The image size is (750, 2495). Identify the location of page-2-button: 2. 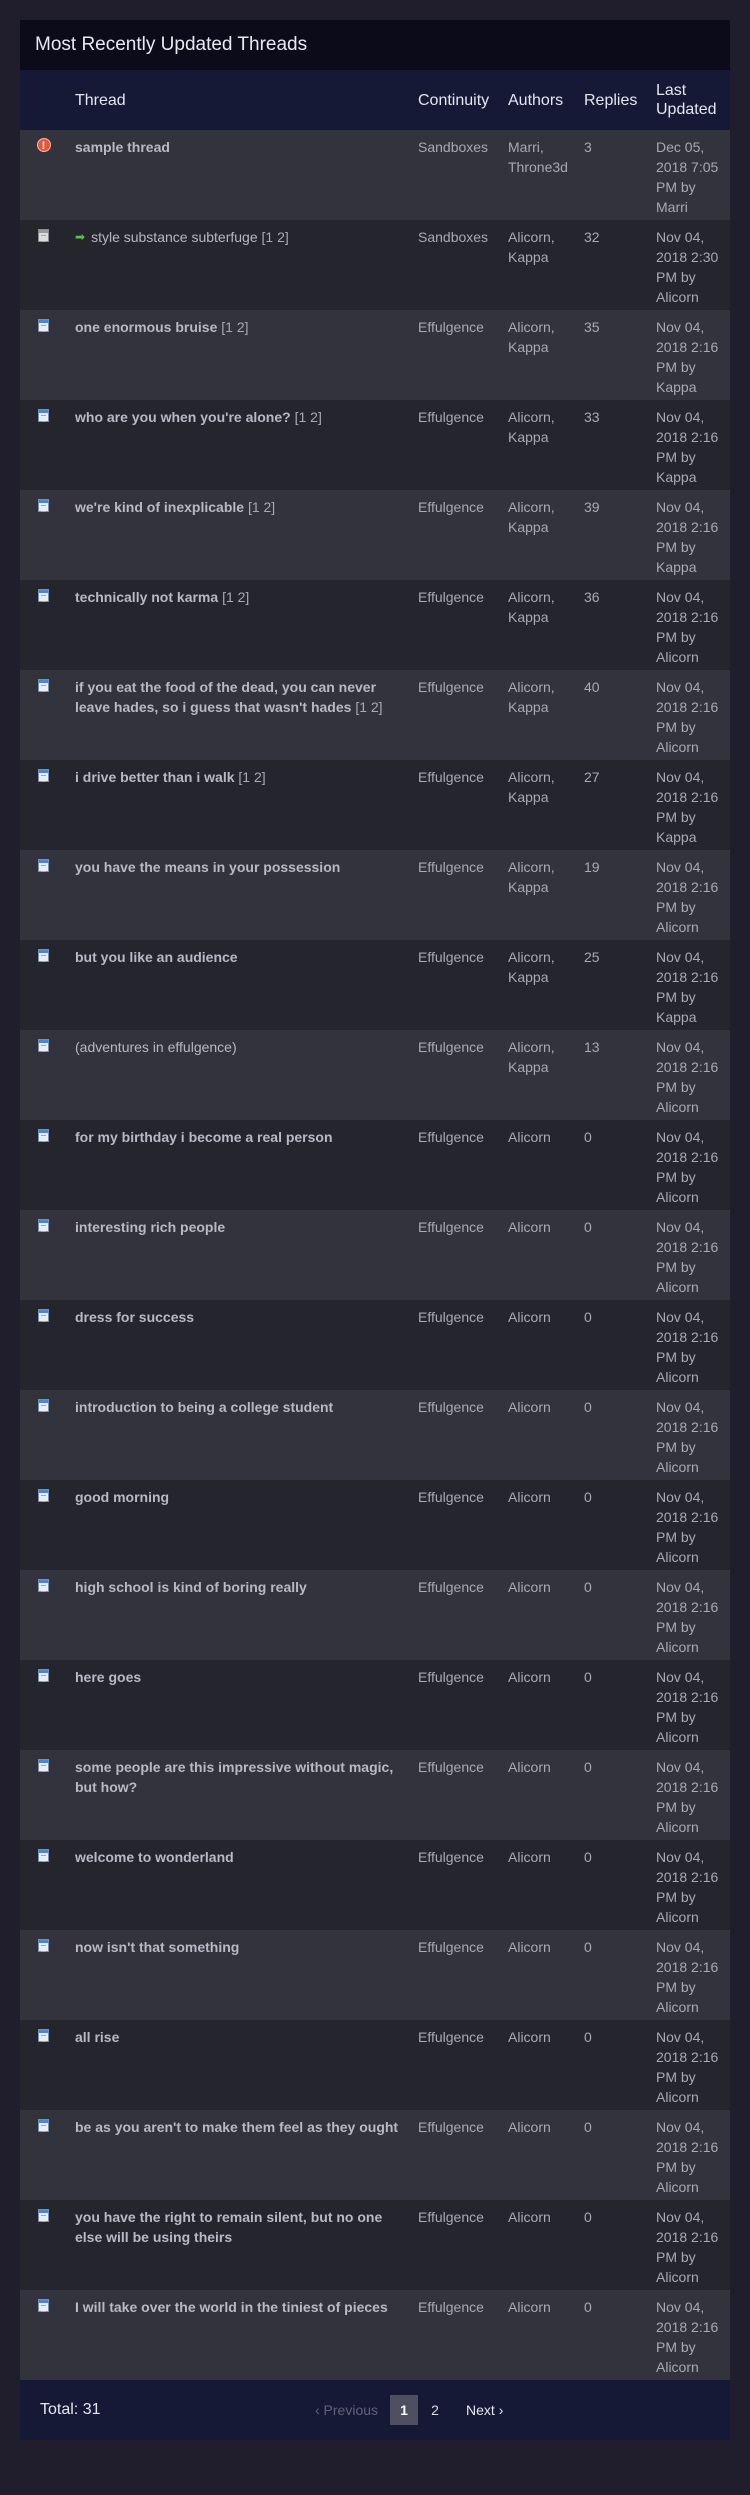
(435, 2410).